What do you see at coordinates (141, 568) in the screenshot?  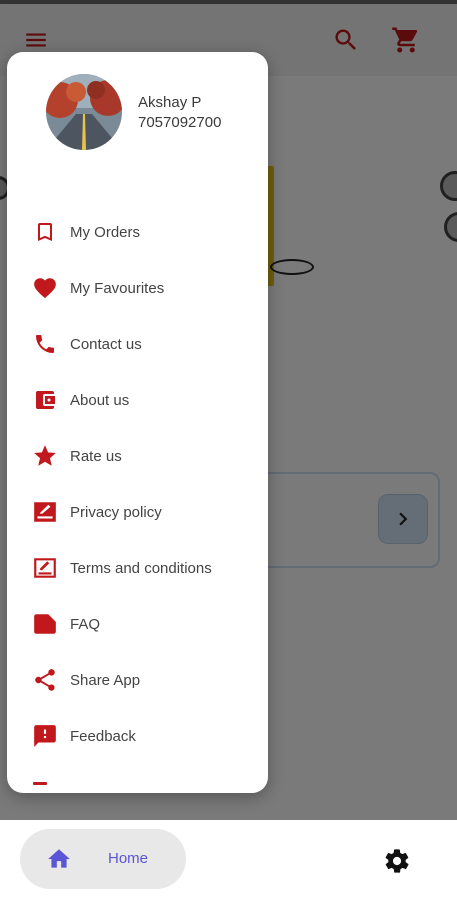 I see `drawer-item-label: Terms and conditions` at bounding box center [141, 568].